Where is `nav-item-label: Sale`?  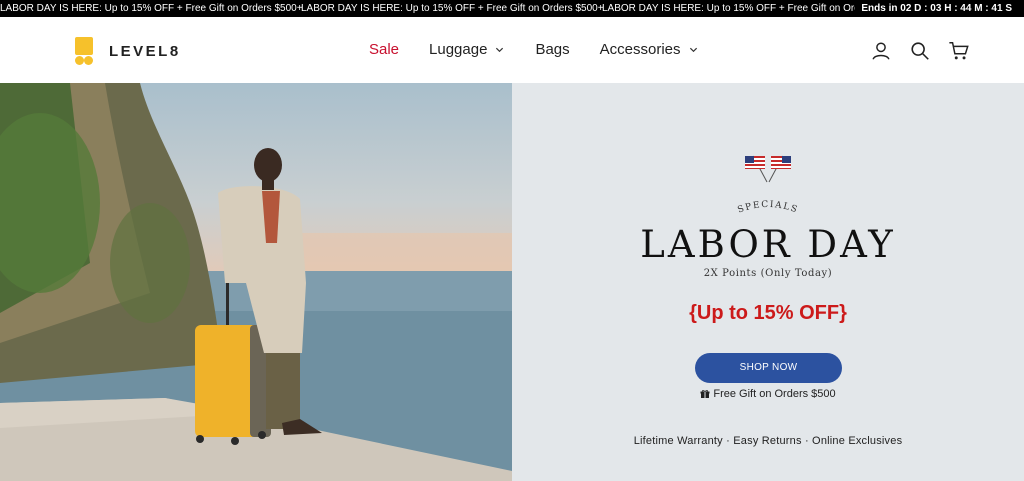
nav-item-label: Sale is located at coordinates (384, 49).